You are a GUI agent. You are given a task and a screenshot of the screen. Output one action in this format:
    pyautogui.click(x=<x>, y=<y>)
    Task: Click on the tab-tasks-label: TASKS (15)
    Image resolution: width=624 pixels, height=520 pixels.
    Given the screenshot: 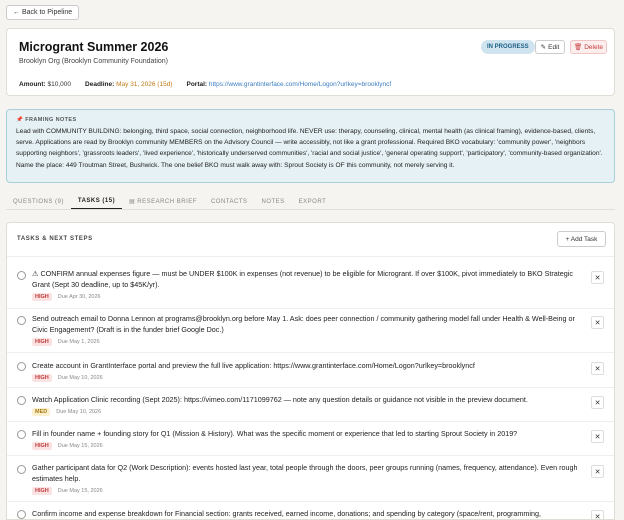 What is the action you would take?
    pyautogui.click(x=96, y=201)
    